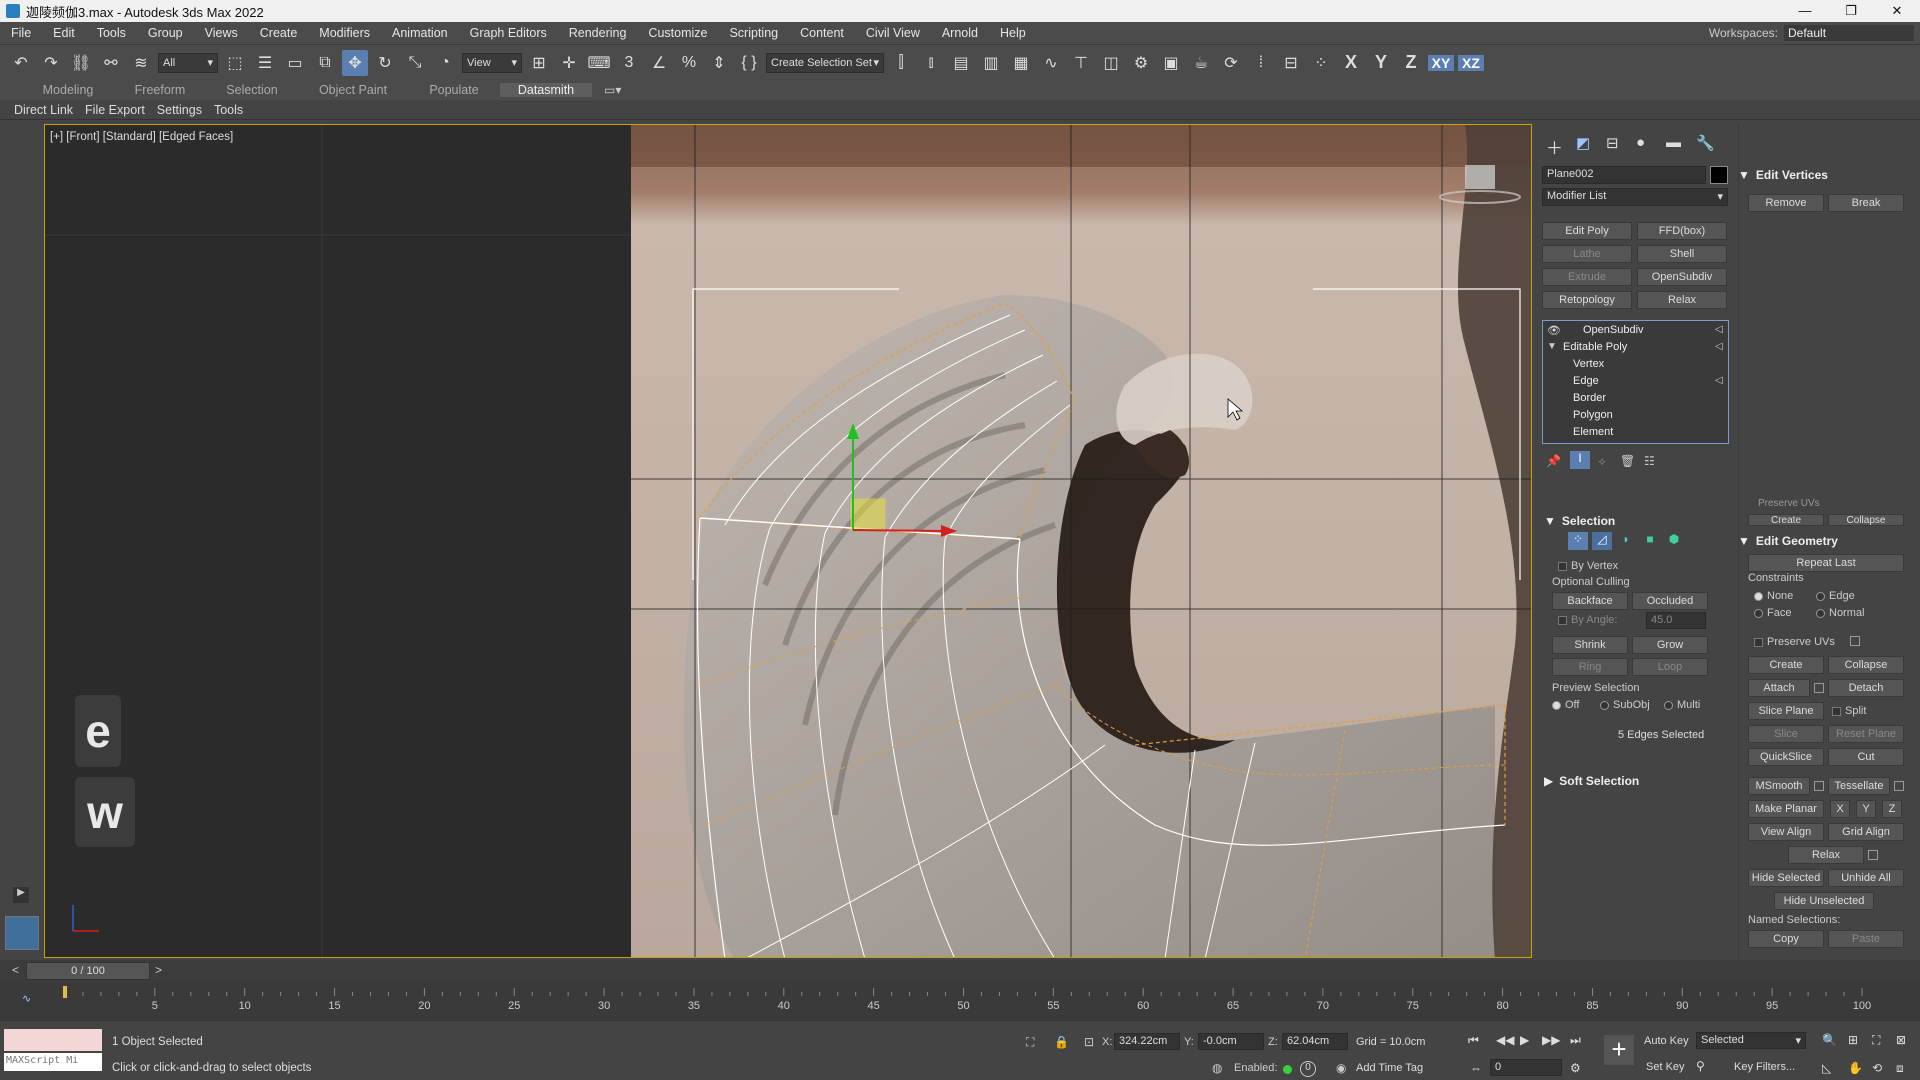  What do you see at coordinates (1849, 33) in the screenshot?
I see `workspace-dropdown: Default` at bounding box center [1849, 33].